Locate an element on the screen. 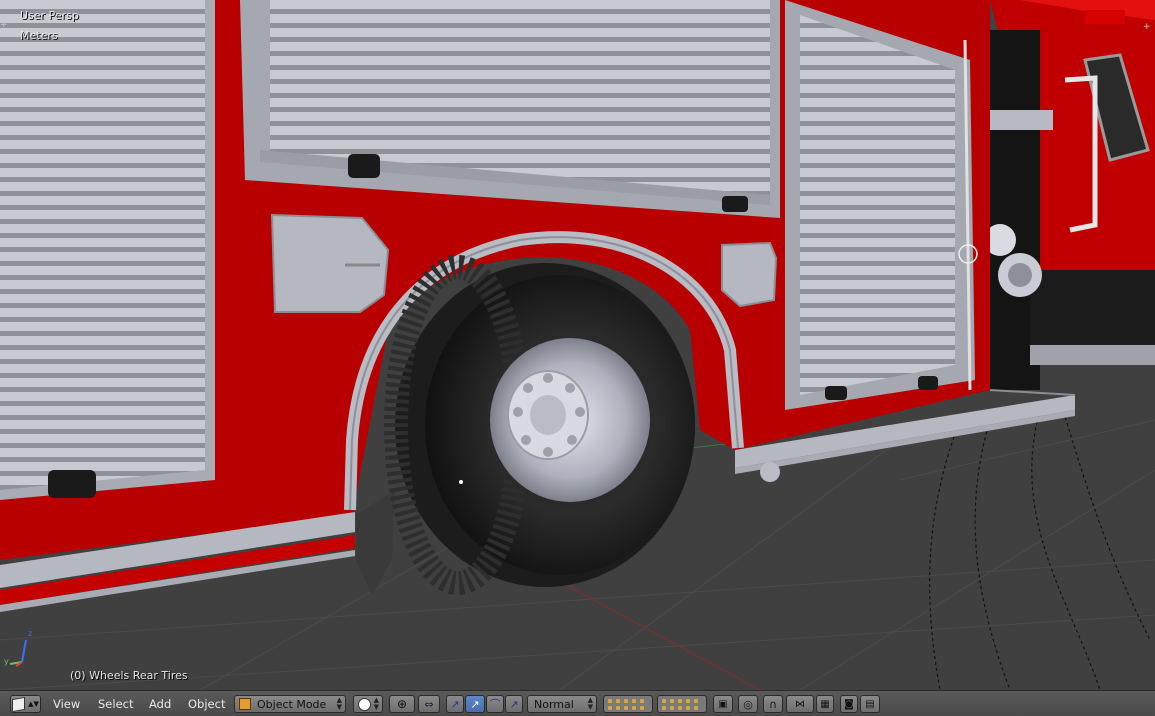  rotate-icon: ⌒ is located at coordinates (495, 704).